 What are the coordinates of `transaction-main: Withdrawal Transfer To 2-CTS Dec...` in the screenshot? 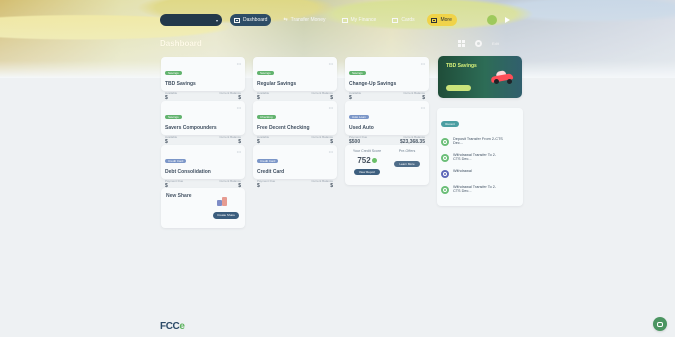 It's located at (478, 189).